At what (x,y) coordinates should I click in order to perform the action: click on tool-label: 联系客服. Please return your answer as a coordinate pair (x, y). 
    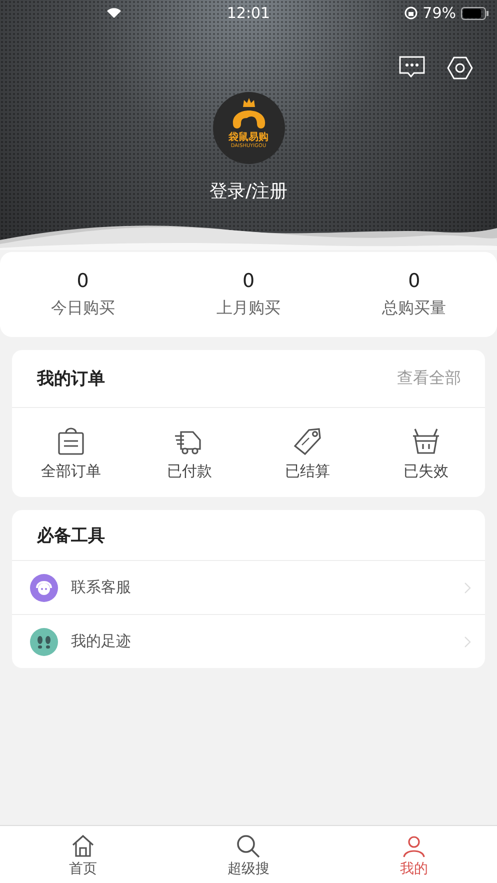
    Looking at the image, I should click on (101, 587).